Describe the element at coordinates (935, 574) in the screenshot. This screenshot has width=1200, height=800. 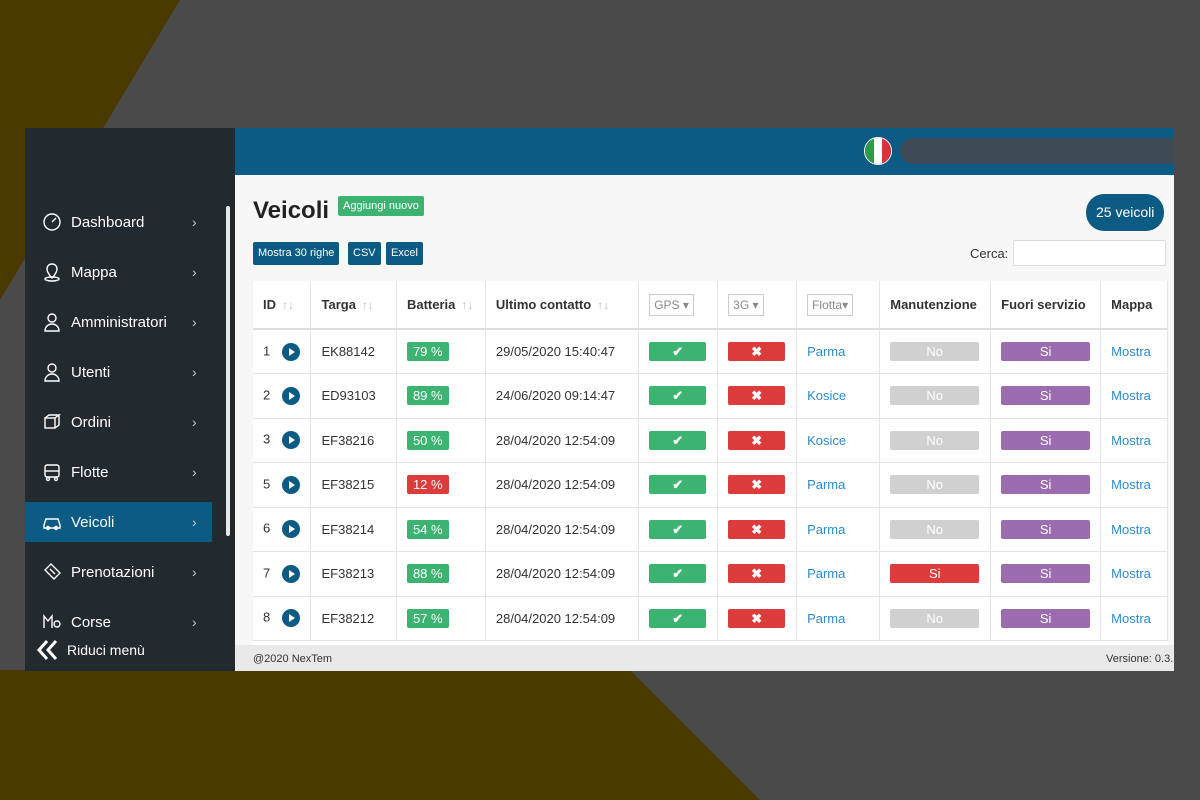
I see `manutenzione-toggle: Si` at that location.